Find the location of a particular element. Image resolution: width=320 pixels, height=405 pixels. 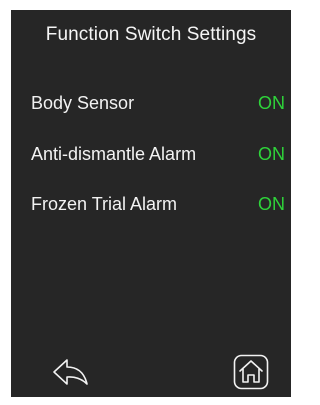

home-icon is located at coordinates (251, 372).